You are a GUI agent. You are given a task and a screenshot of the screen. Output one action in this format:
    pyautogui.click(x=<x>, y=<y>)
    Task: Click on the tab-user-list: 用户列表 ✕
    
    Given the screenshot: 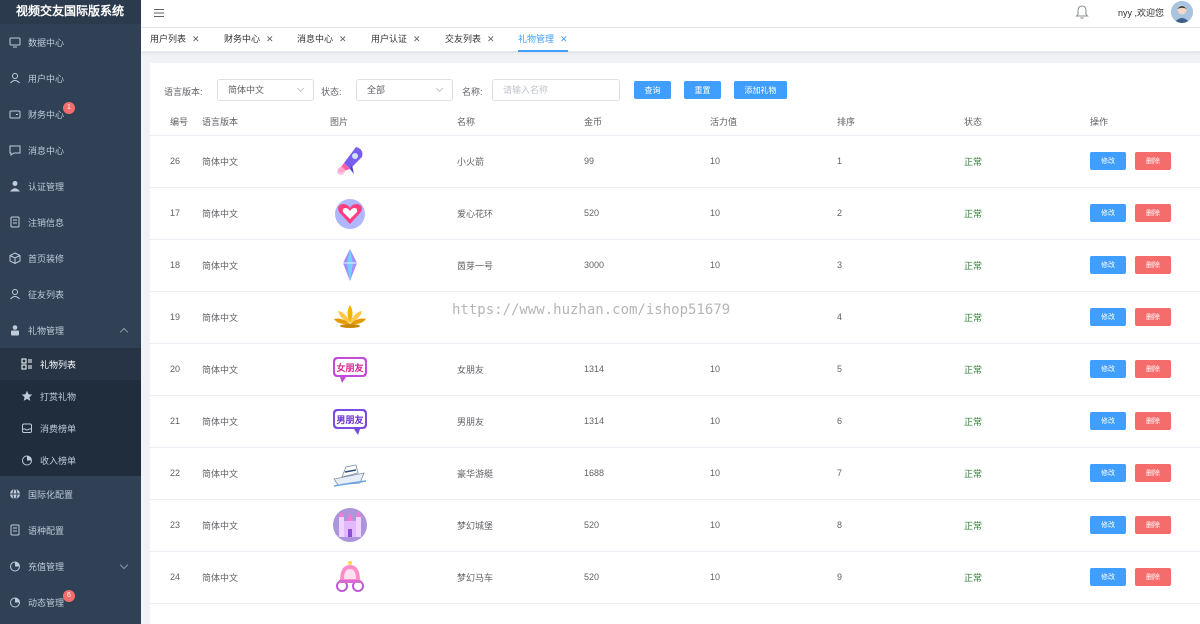 What is the action you would take?
    pyautogui.click(x=175, y=40)
    